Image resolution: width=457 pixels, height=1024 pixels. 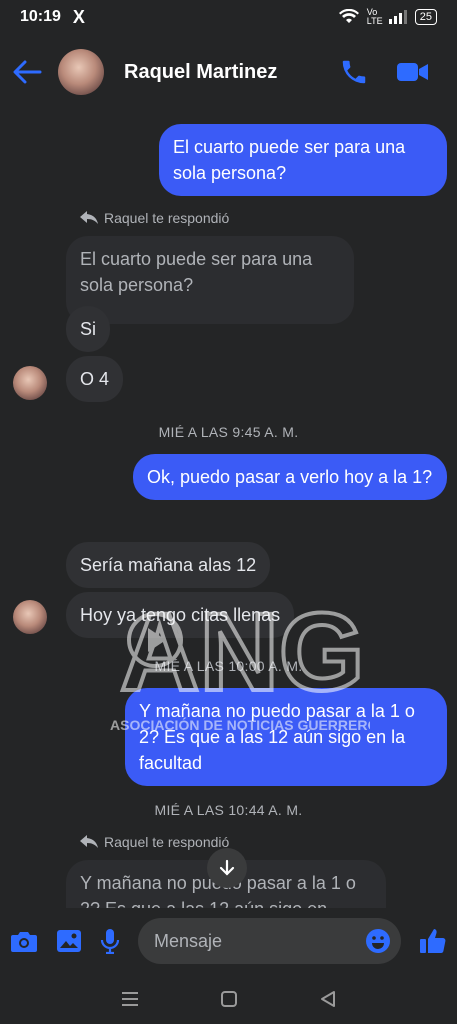 I want to click on contact-name: Raquel Martinez, so click(x=200, y=72).